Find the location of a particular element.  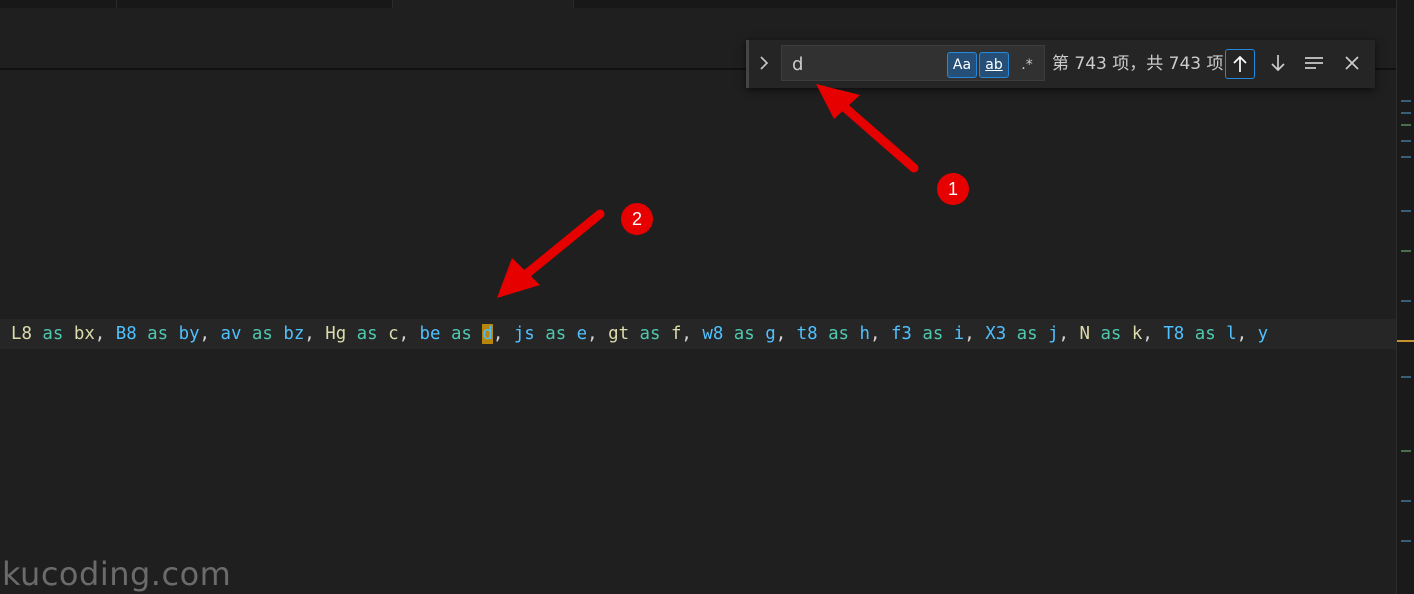

watermark: kucoding.com is located at coordinates (117, 574).